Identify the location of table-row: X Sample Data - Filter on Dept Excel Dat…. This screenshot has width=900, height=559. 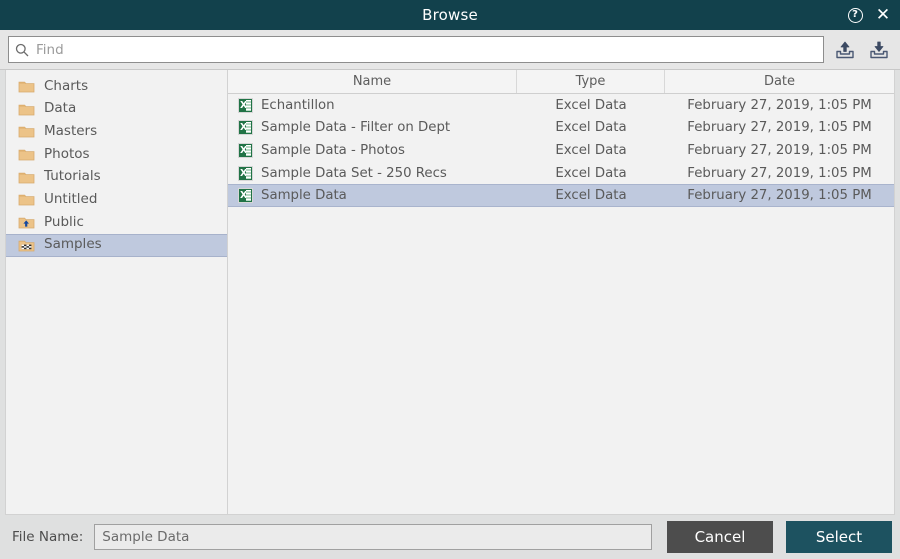
(561, 128).